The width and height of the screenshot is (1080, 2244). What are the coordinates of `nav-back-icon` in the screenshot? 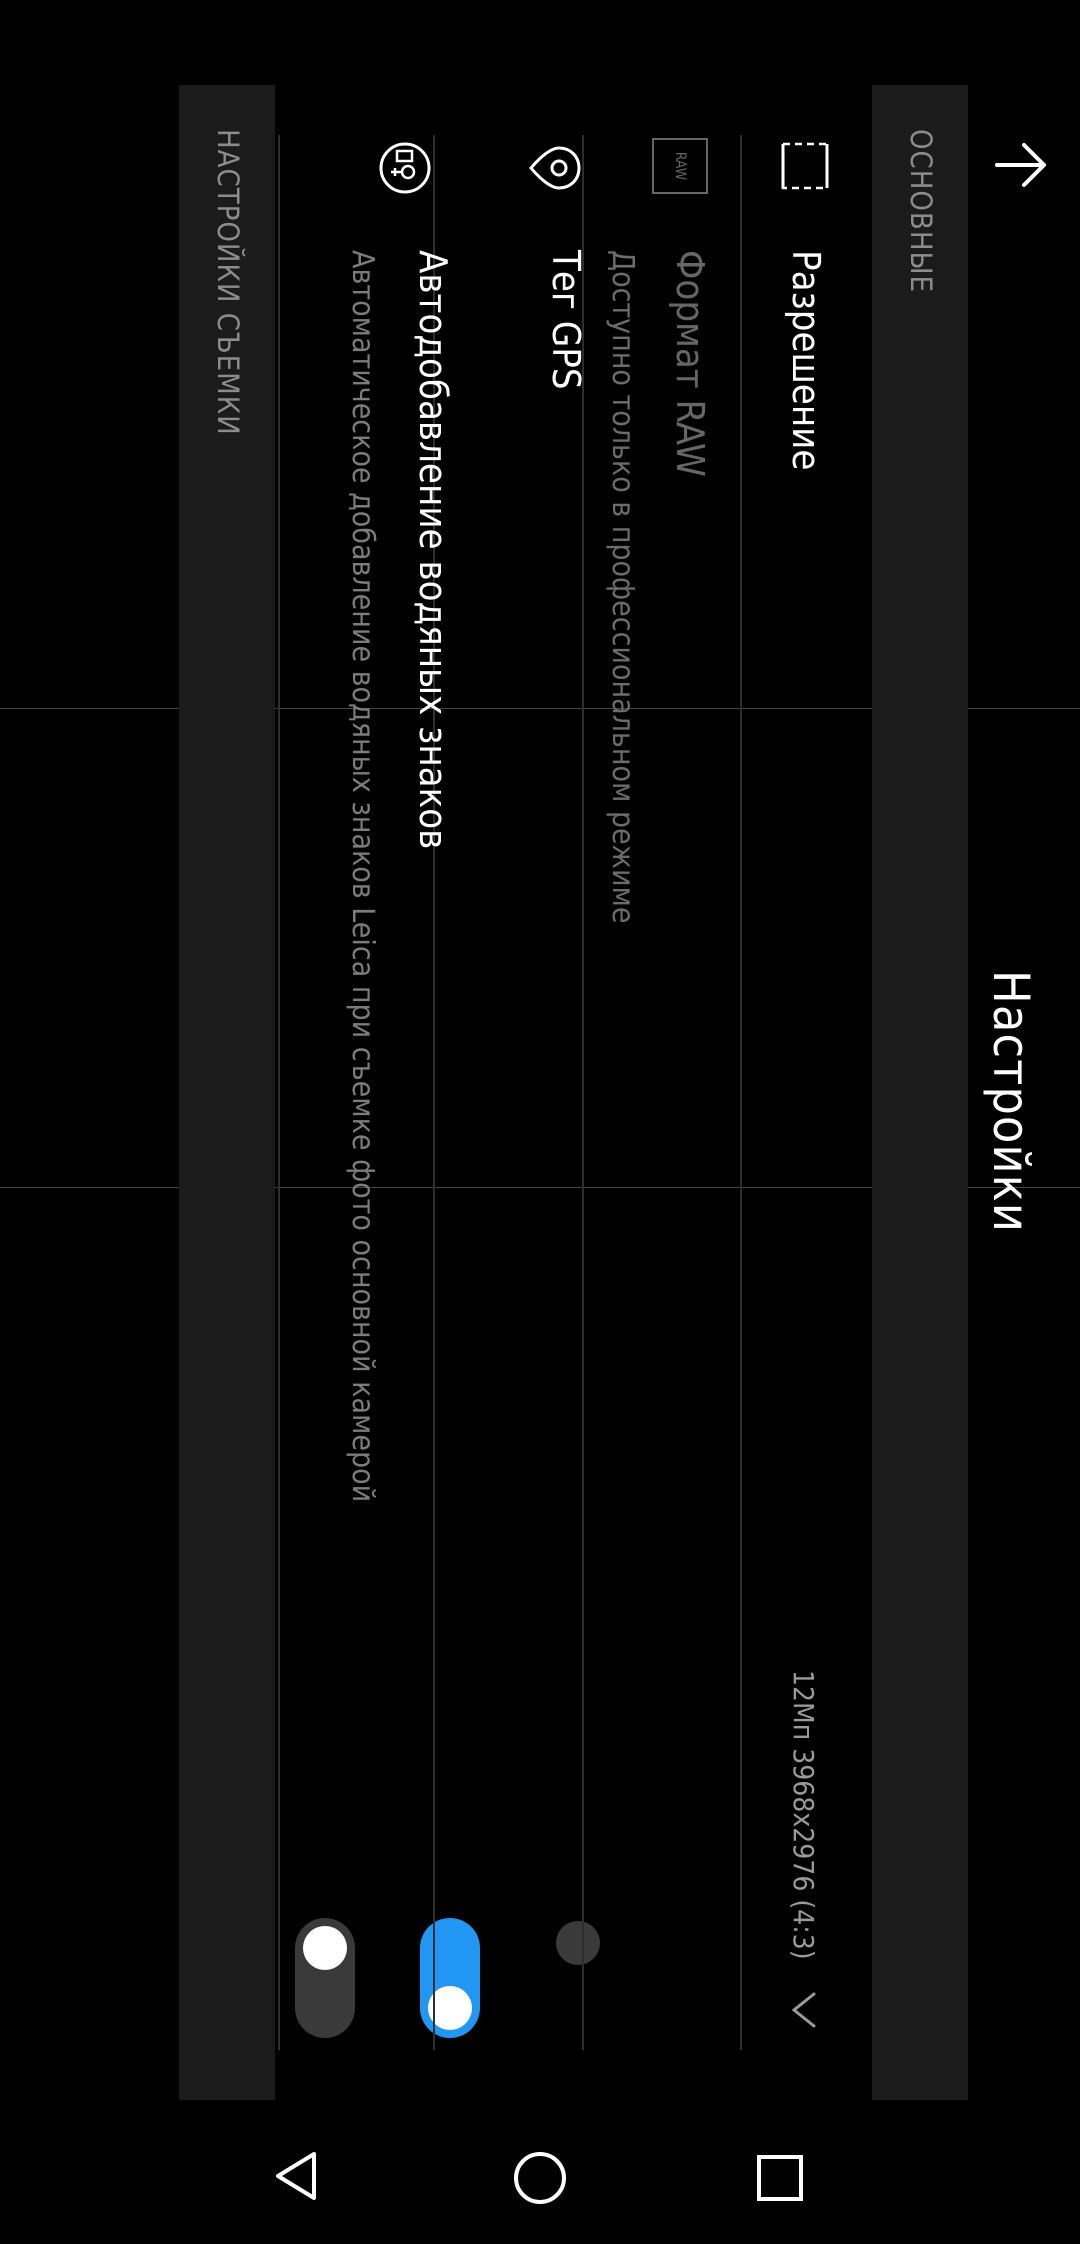 It's located at (296, 2176).